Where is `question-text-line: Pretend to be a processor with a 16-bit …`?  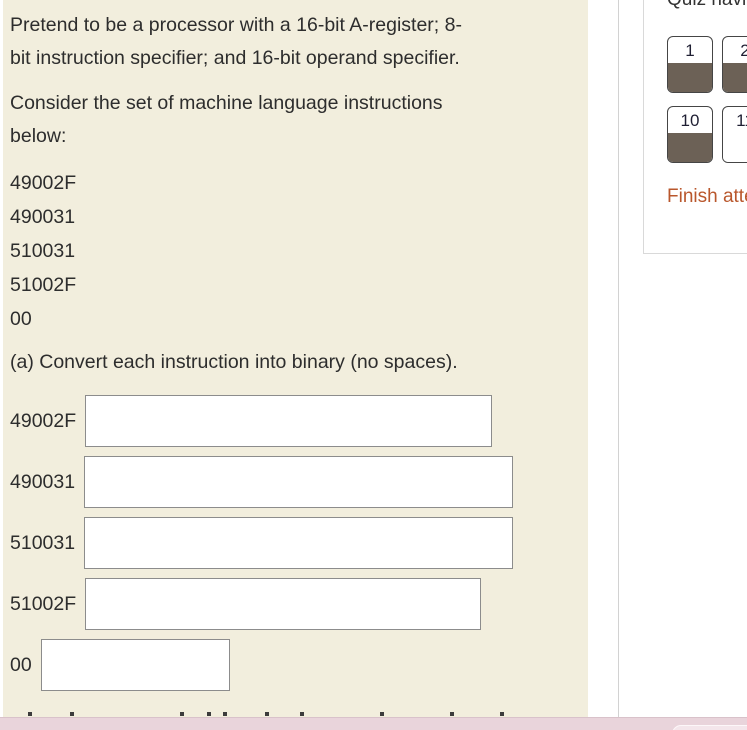
question-text-line: Pretend to be a processor with a 16-bit … is located at coordinates (236, 25).